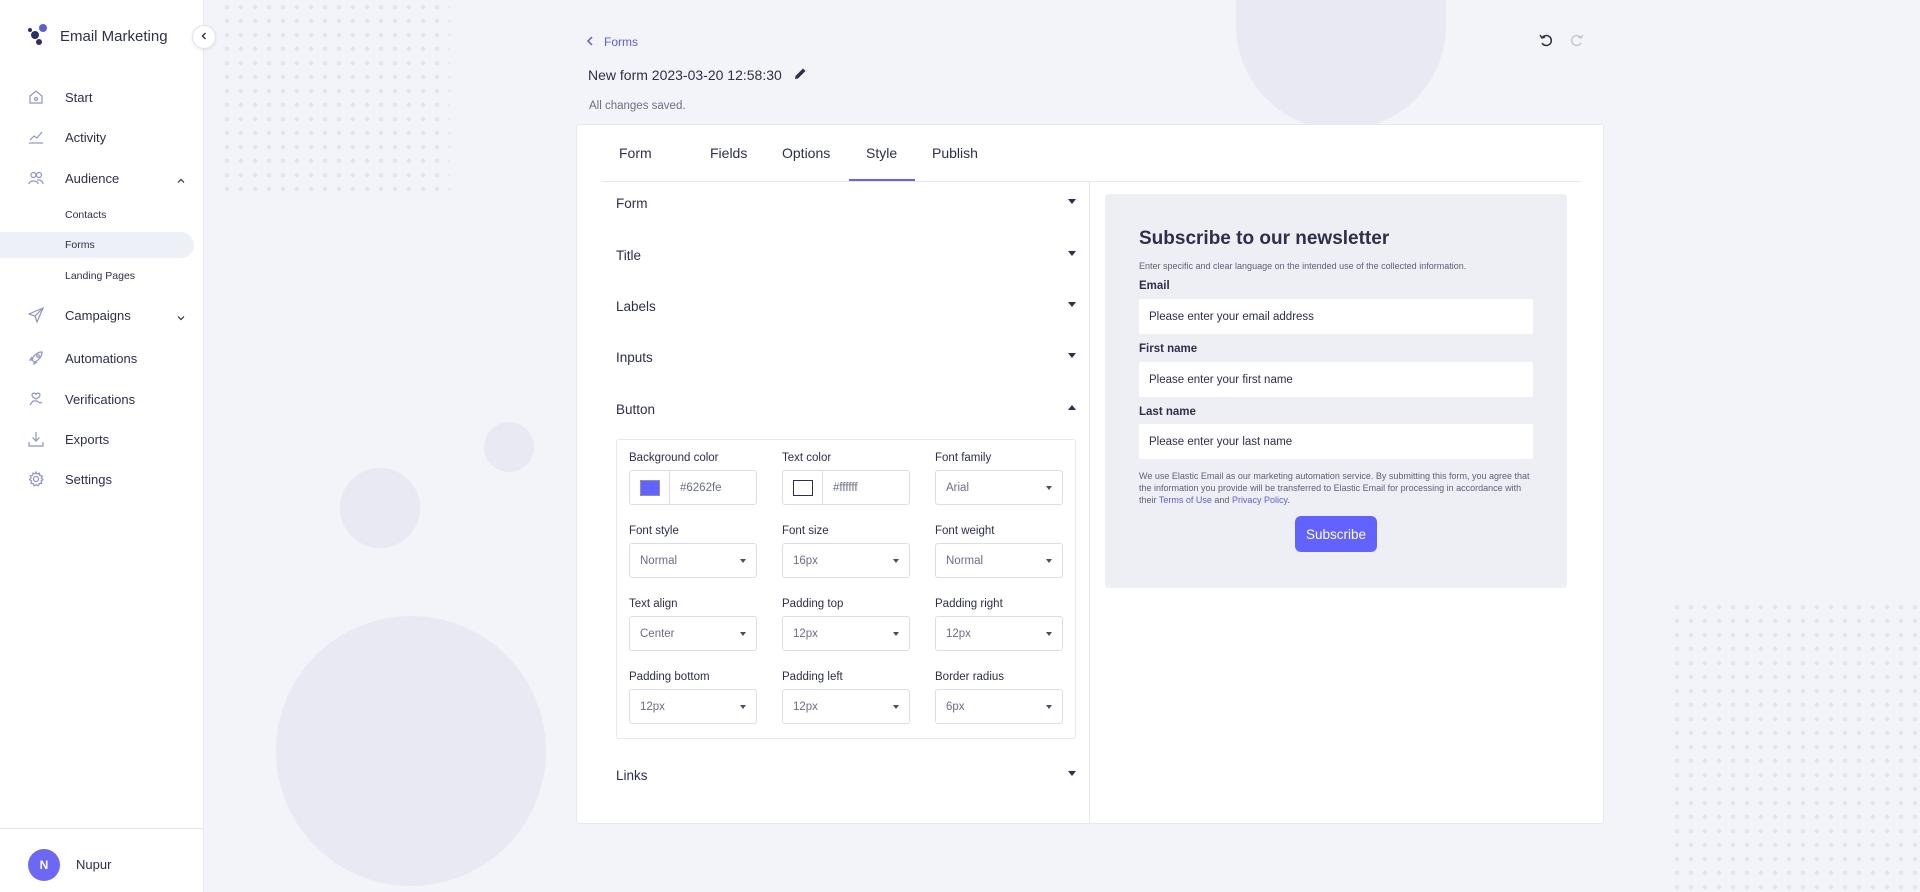 Image resolution: width=1920 pixels, height=892 pixels. I want to click on padding-right-select: 12px, so click(999, 633).